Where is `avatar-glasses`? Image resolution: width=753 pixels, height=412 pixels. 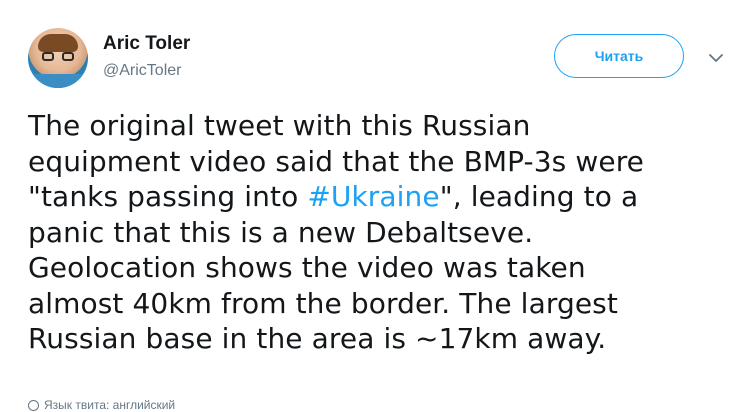 avatar-glasses is located at coordinates (58, 57).